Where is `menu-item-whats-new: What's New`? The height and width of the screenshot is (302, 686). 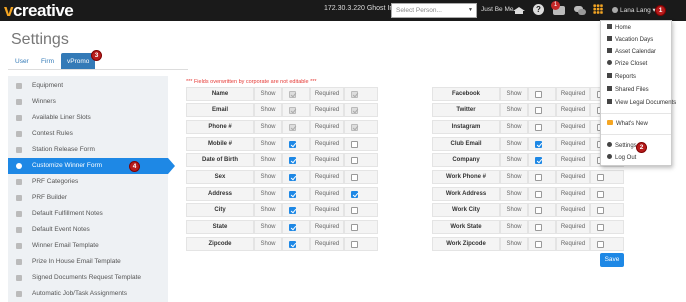 menu-item-whats-new: What's New is located at coordinates (639, 124).